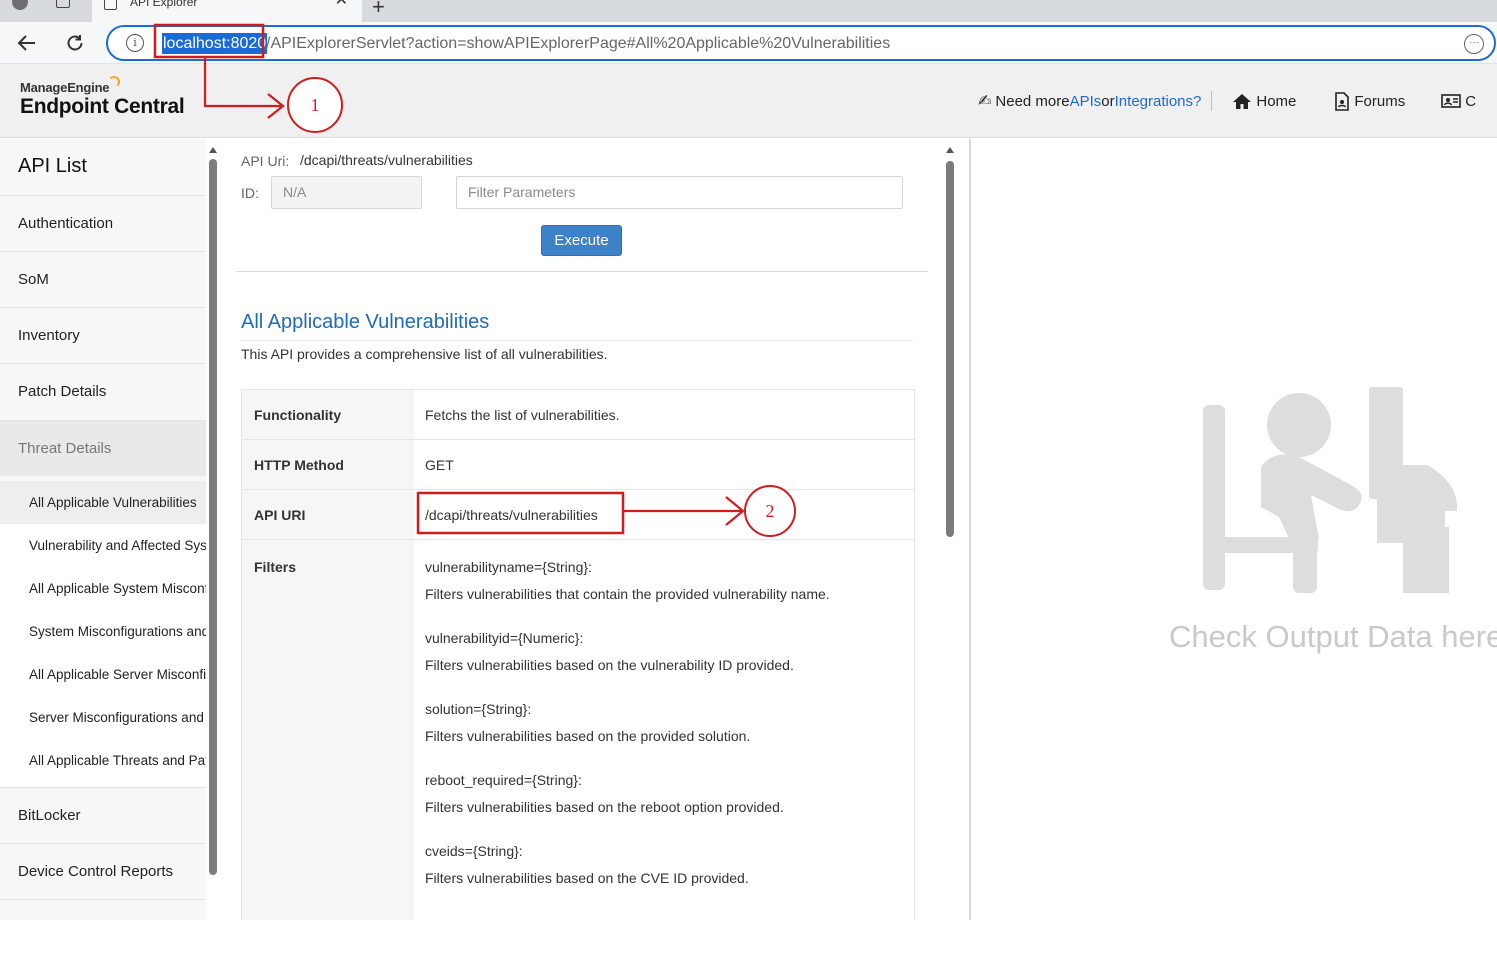 The height and width of the screenshot is (976, 1497). I want to click on callout-1-label: 1, so click(315, 105).